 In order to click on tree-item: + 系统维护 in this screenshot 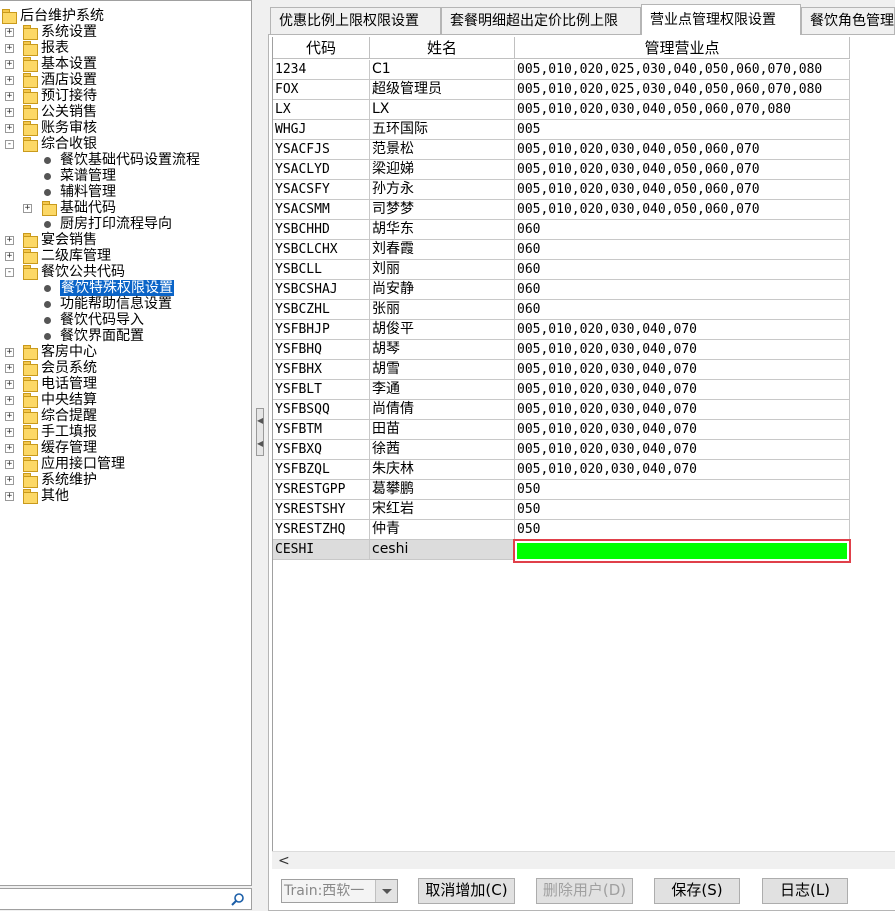, I will do `click(125, 480)`.